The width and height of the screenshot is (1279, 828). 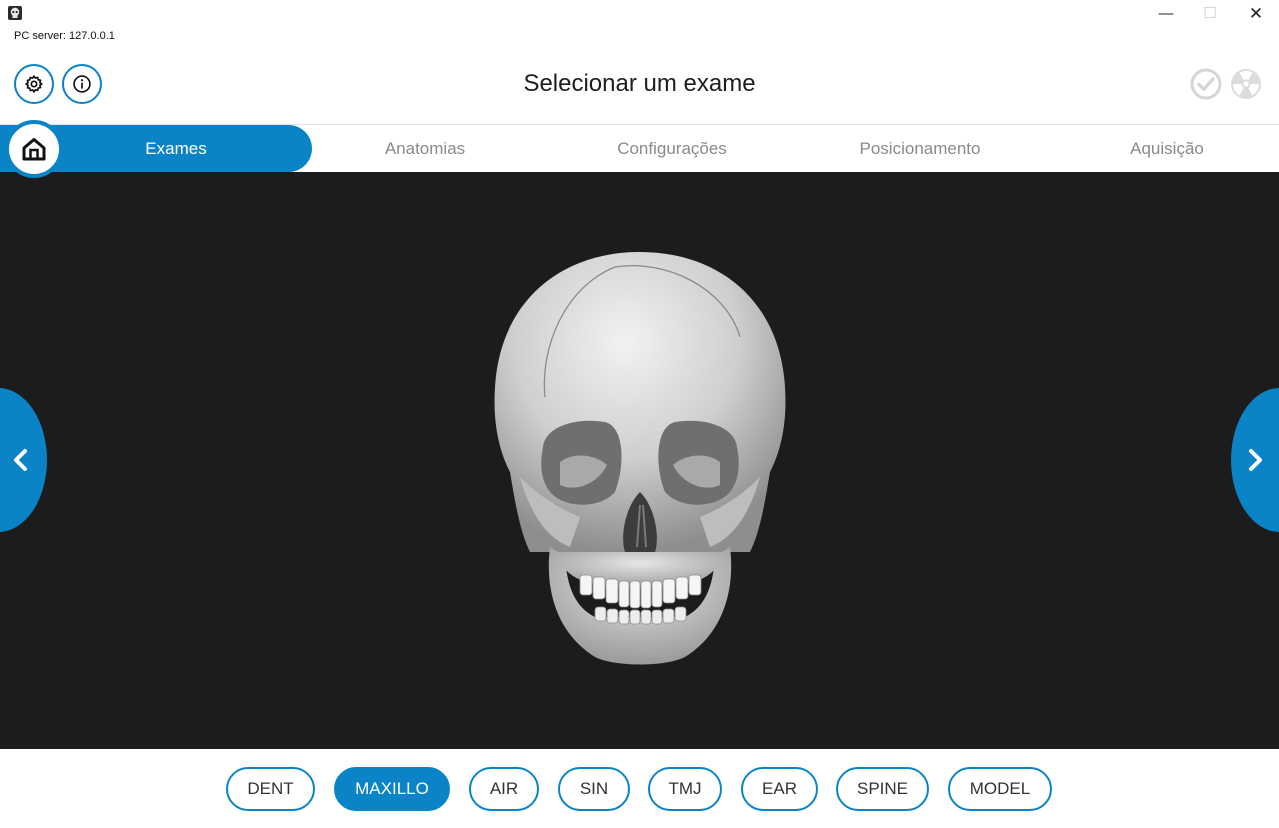 What do you see at coordinates (64, 36) in the screenshot?
I see `server-address-label: PC server: 127.0.0.1` at bounding box center [64, 36].